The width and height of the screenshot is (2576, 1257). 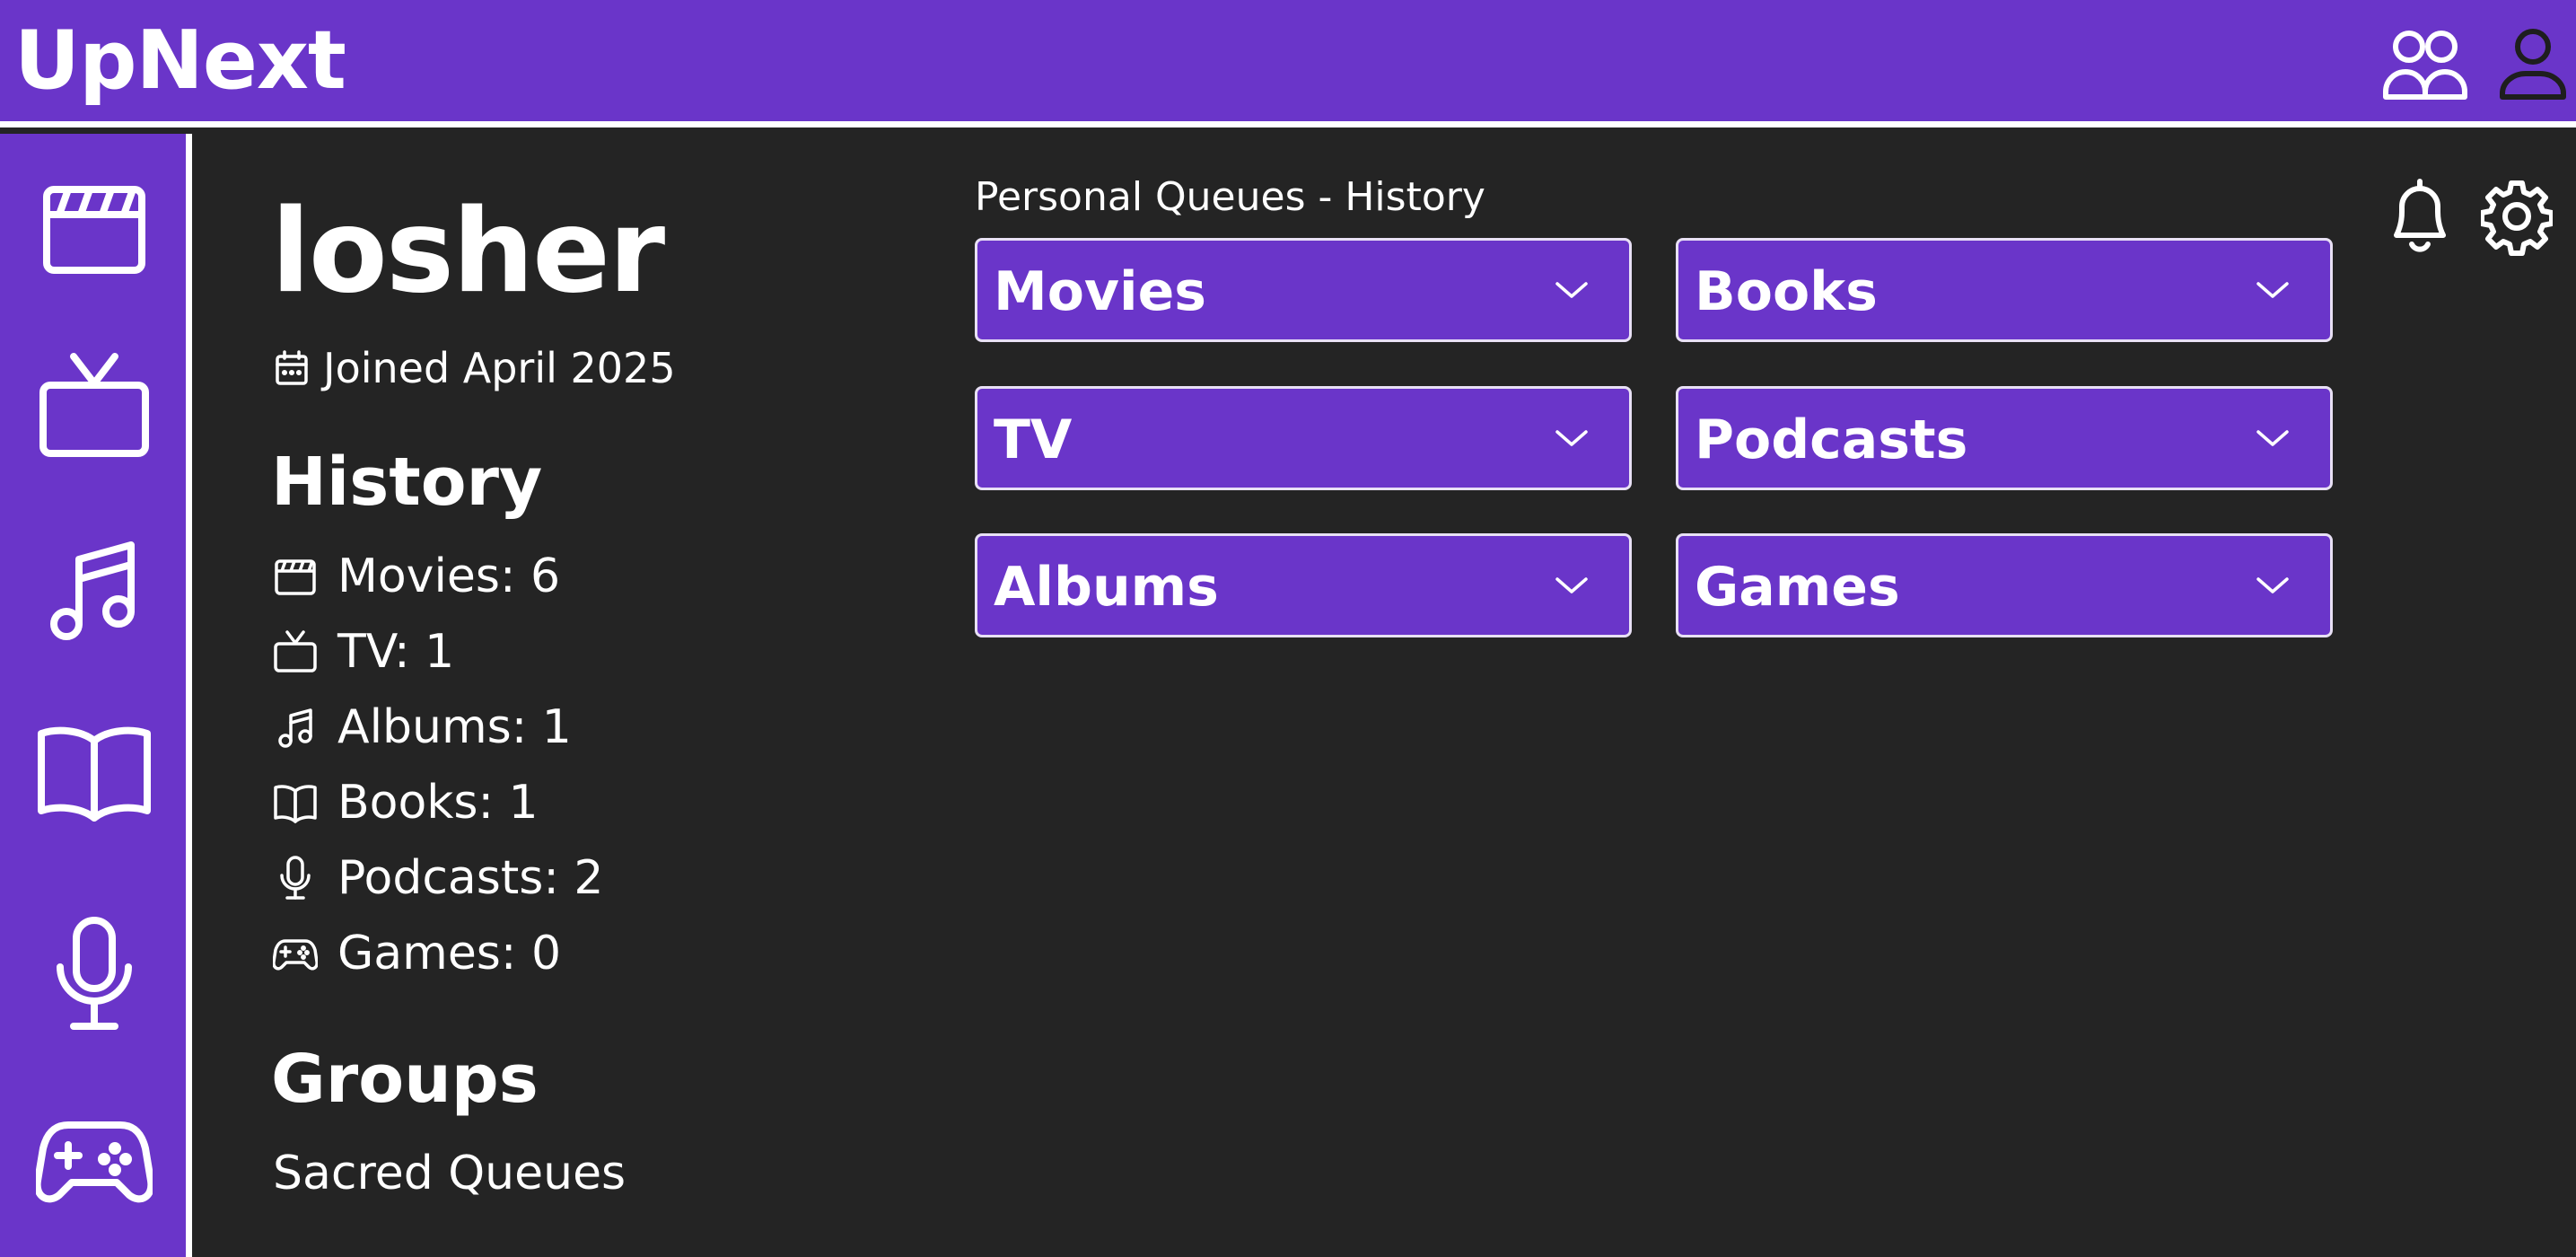 I want to click on sidebar-item-games, so click(x=94, y=1161).